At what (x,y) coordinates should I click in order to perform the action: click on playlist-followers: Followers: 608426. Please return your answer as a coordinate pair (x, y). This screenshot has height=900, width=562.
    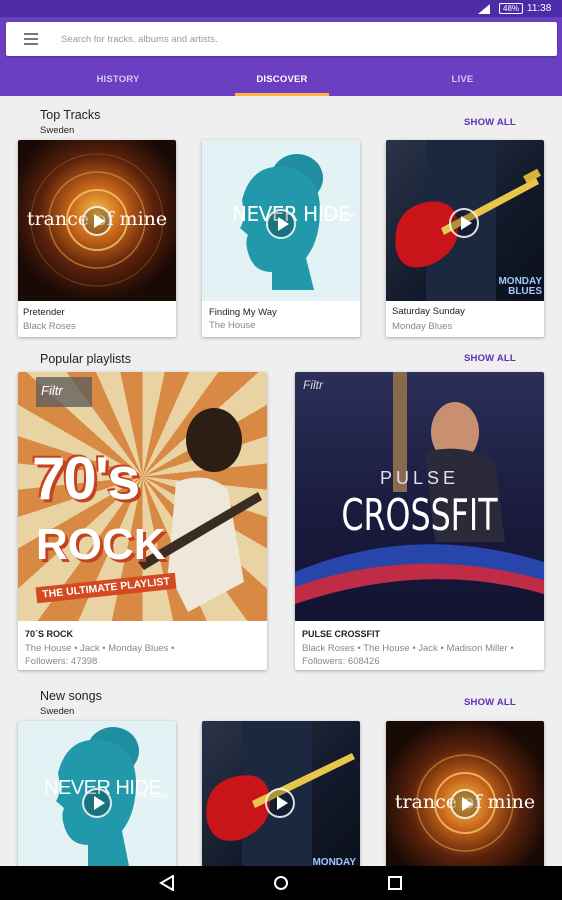
    Looking at the image, I should click on (341, 661).